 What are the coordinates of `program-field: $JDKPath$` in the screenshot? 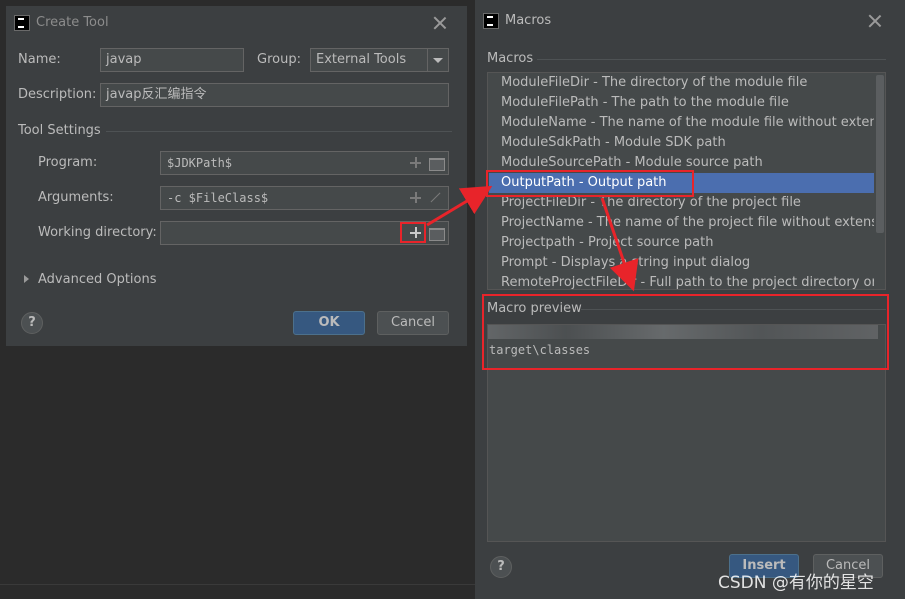 It's located at (304, 163).